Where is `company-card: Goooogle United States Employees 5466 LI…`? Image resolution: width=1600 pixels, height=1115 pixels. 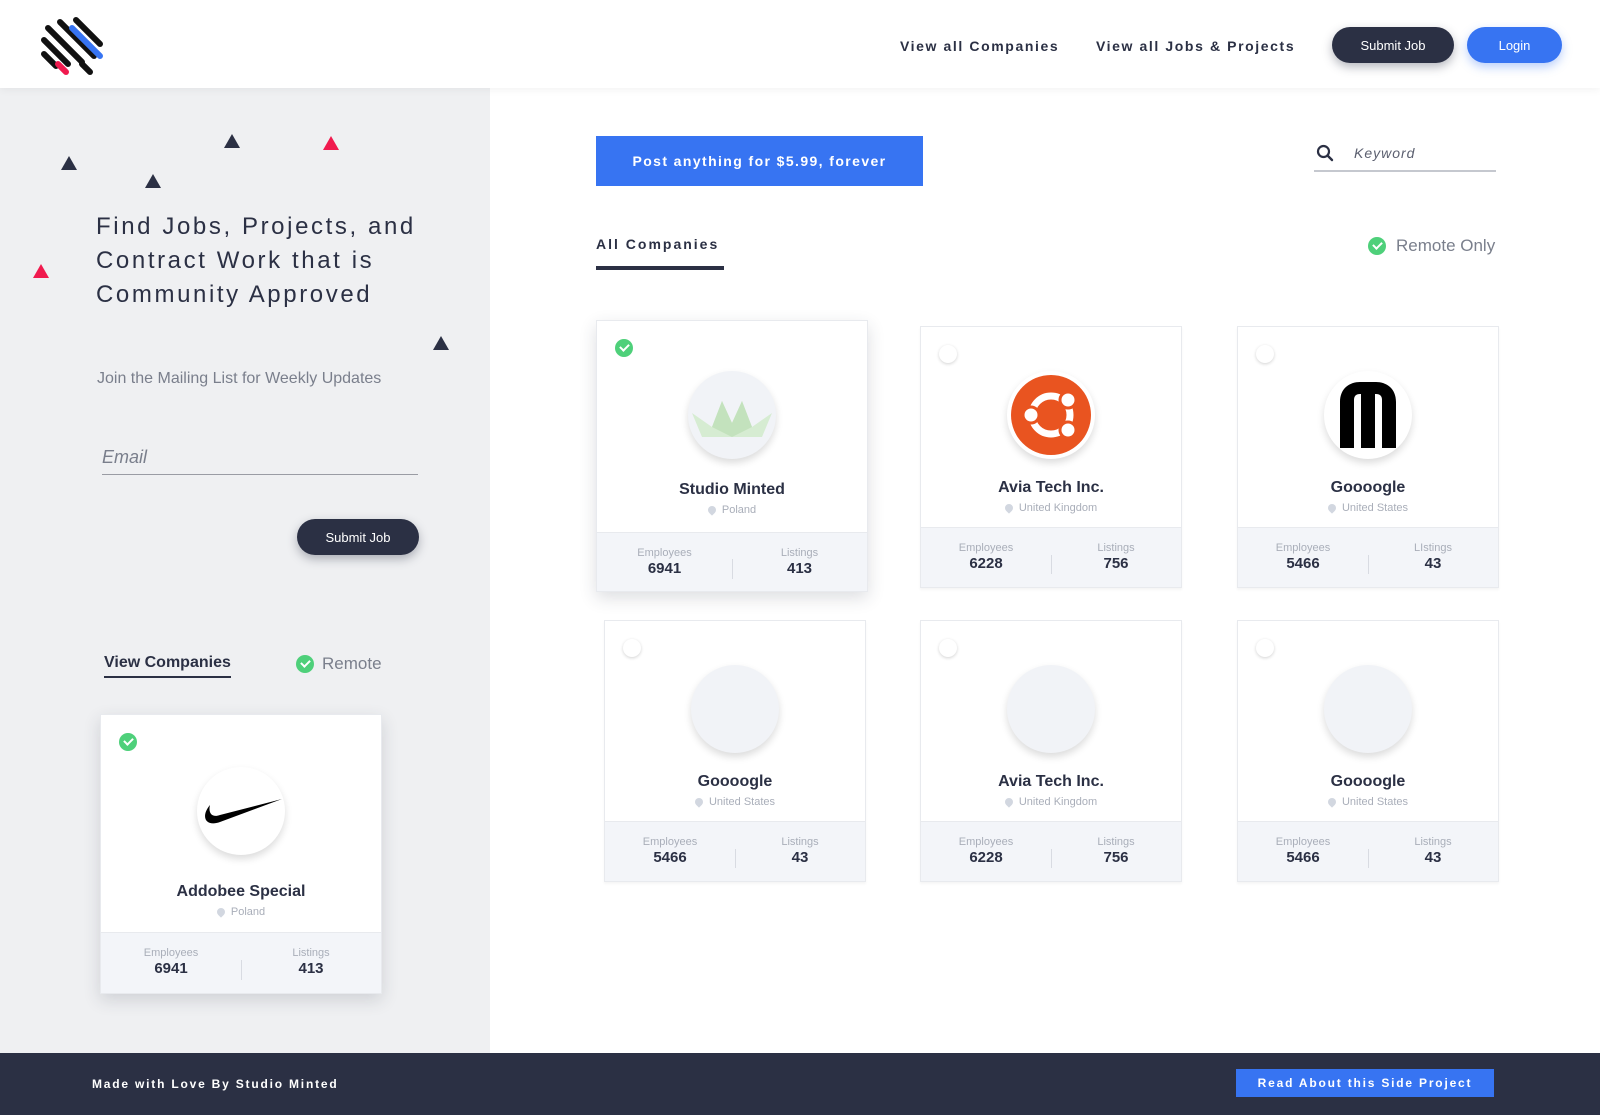 company-card: Goooogle United States Employees 5466 LI… is located at coordinates (1368, 457).